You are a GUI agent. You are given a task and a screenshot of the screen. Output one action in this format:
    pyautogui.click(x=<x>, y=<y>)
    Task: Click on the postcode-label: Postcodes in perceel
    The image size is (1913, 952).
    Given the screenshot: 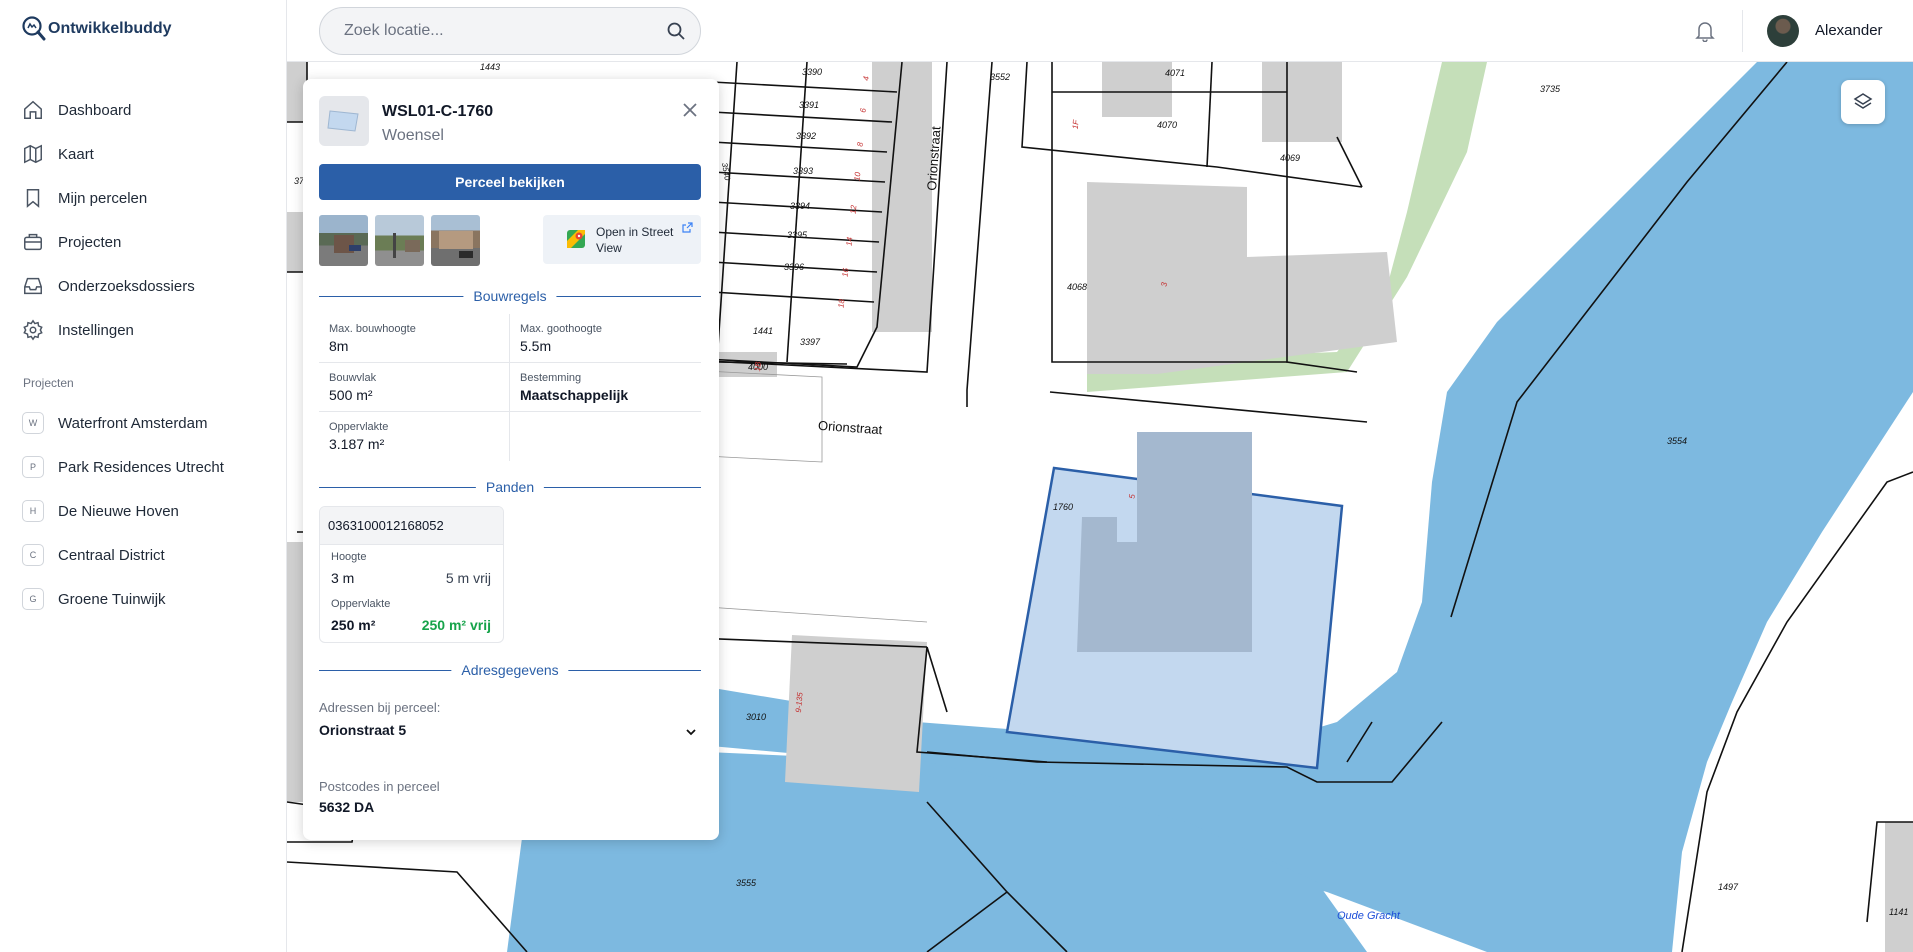 What is the action you would take?
    pyautogui.click(x=379, y=786)
    